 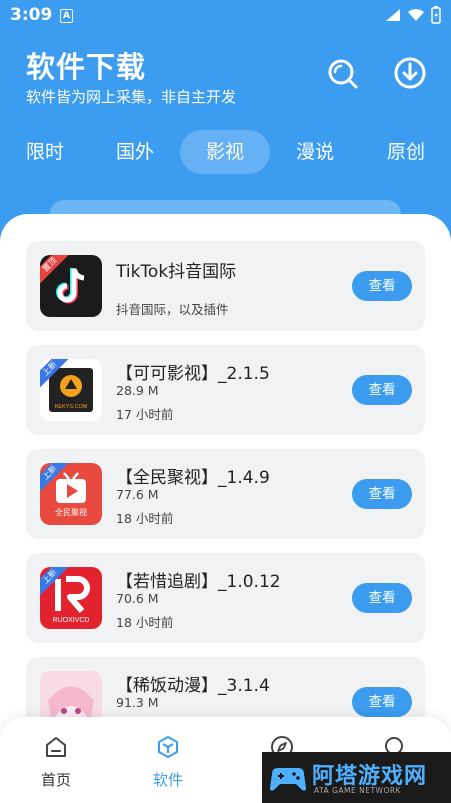 What do you see at coordinates (356, 777) in the screenshot?
I see `watermark-logo: 阿塔游戏网 ATA GAME NETWORK` at bounding box center [356, 777].